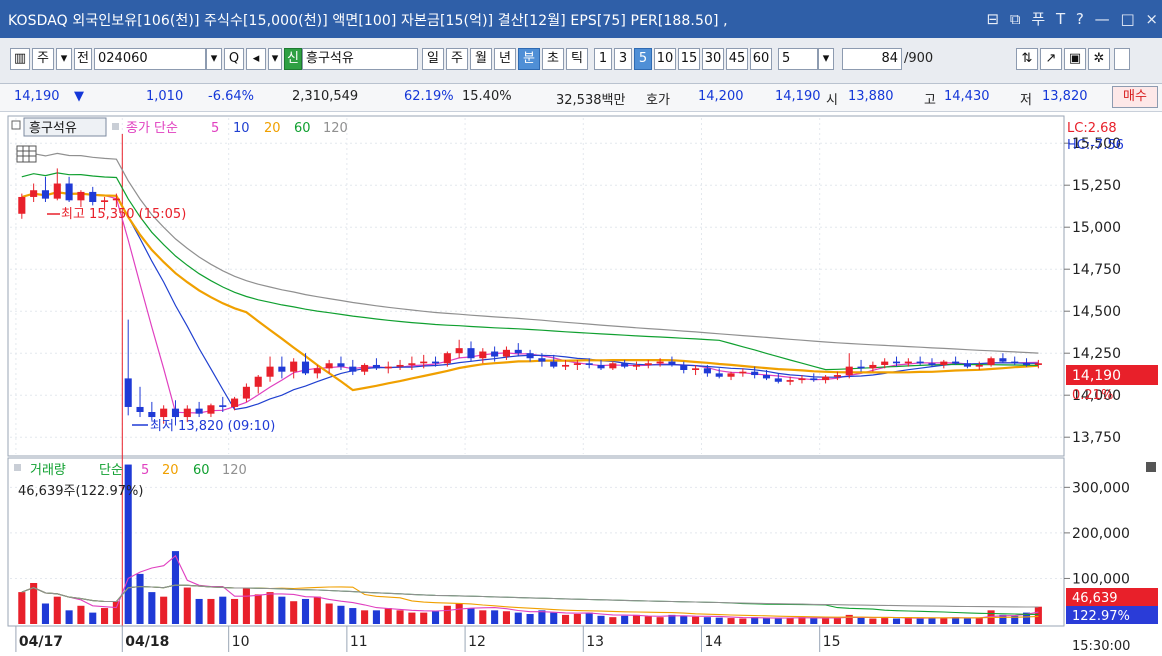 The width and height of the screenshot is (1162, 656). What do you see at coordinates (689, 59) in the screenshot?
I see `interval-15: 15` at bounding box center [689, 59].